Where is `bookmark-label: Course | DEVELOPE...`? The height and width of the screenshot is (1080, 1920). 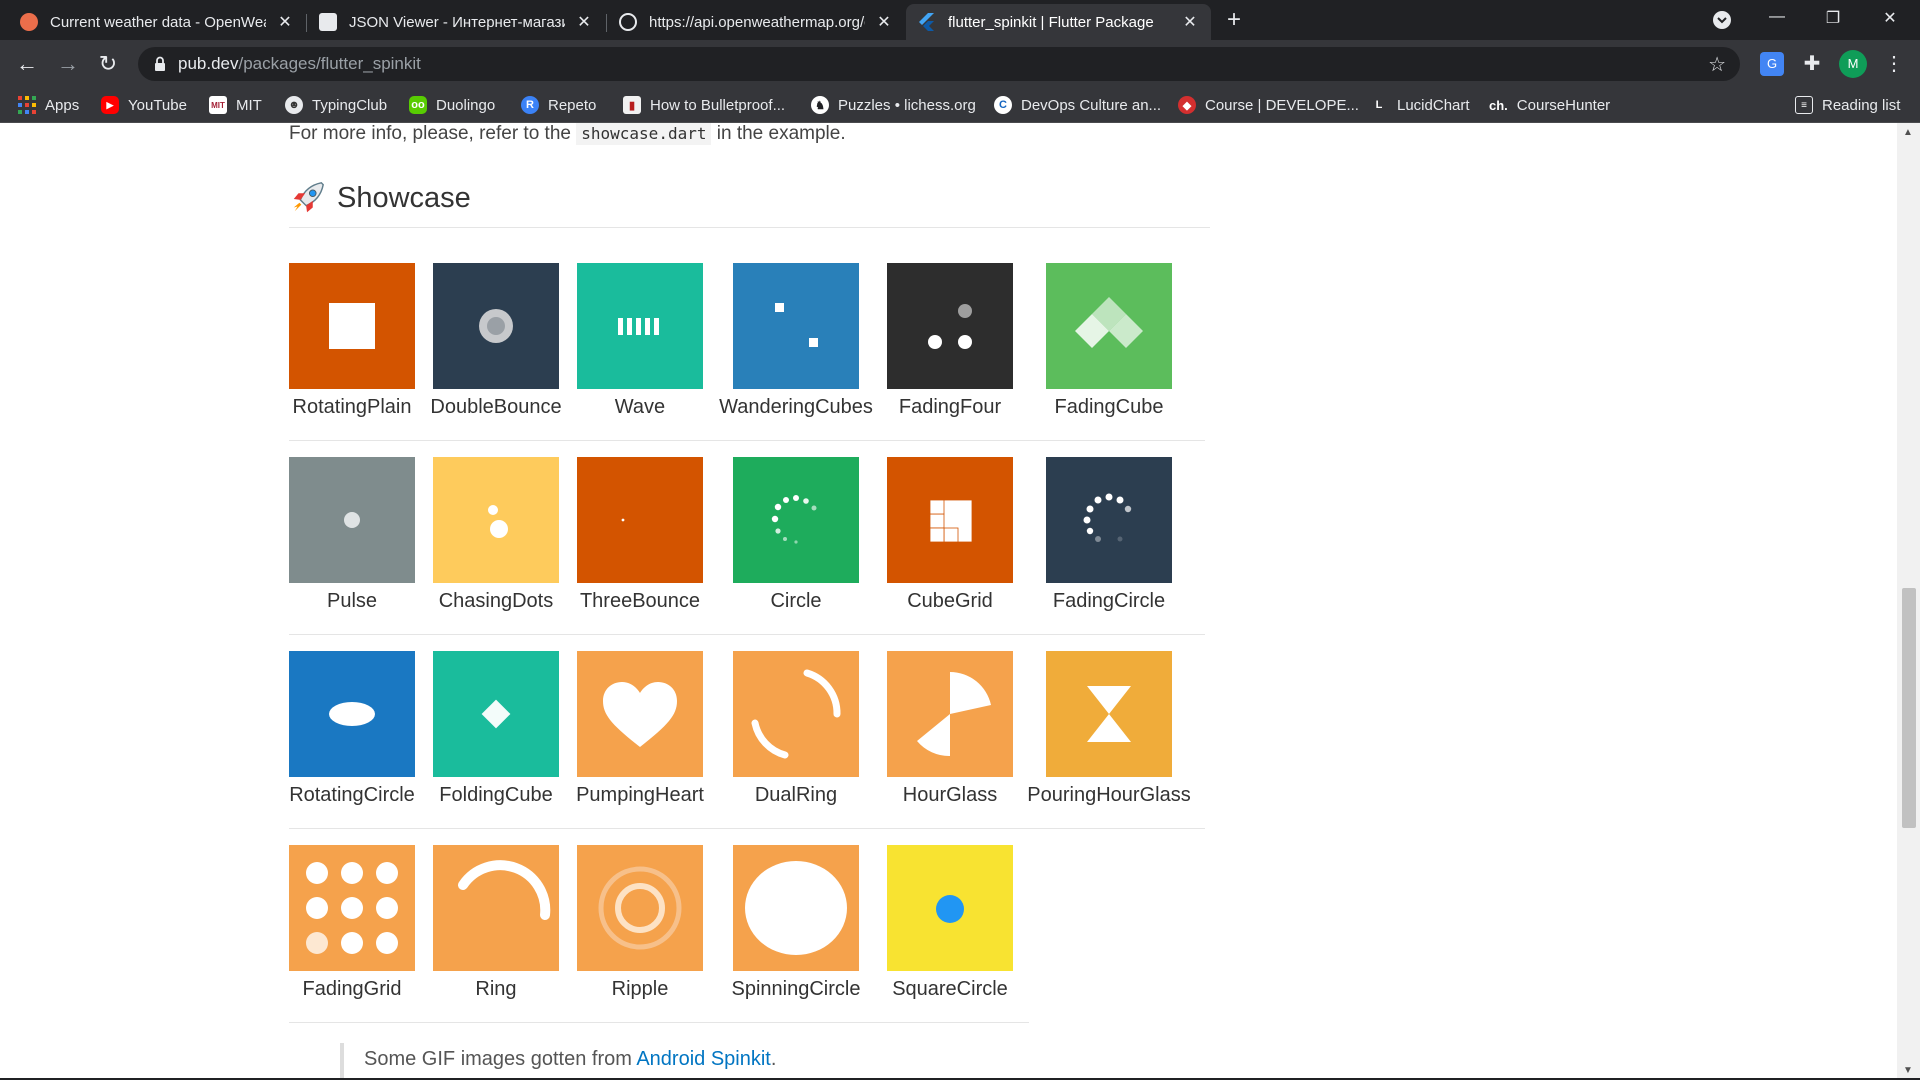
bookmark-label: Course | DEVELOPE... is located at coordinates (1282, 105).